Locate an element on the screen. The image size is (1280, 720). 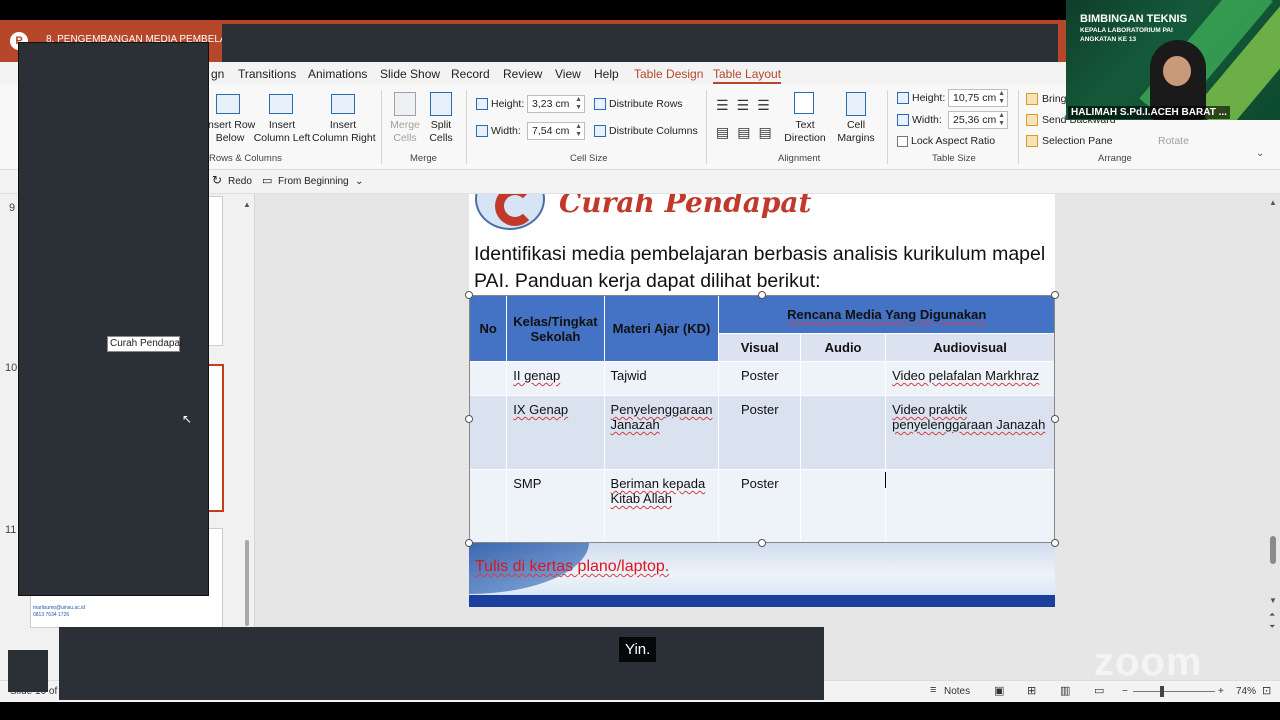
header-audio: Audio is located at coordinates (843, 347).